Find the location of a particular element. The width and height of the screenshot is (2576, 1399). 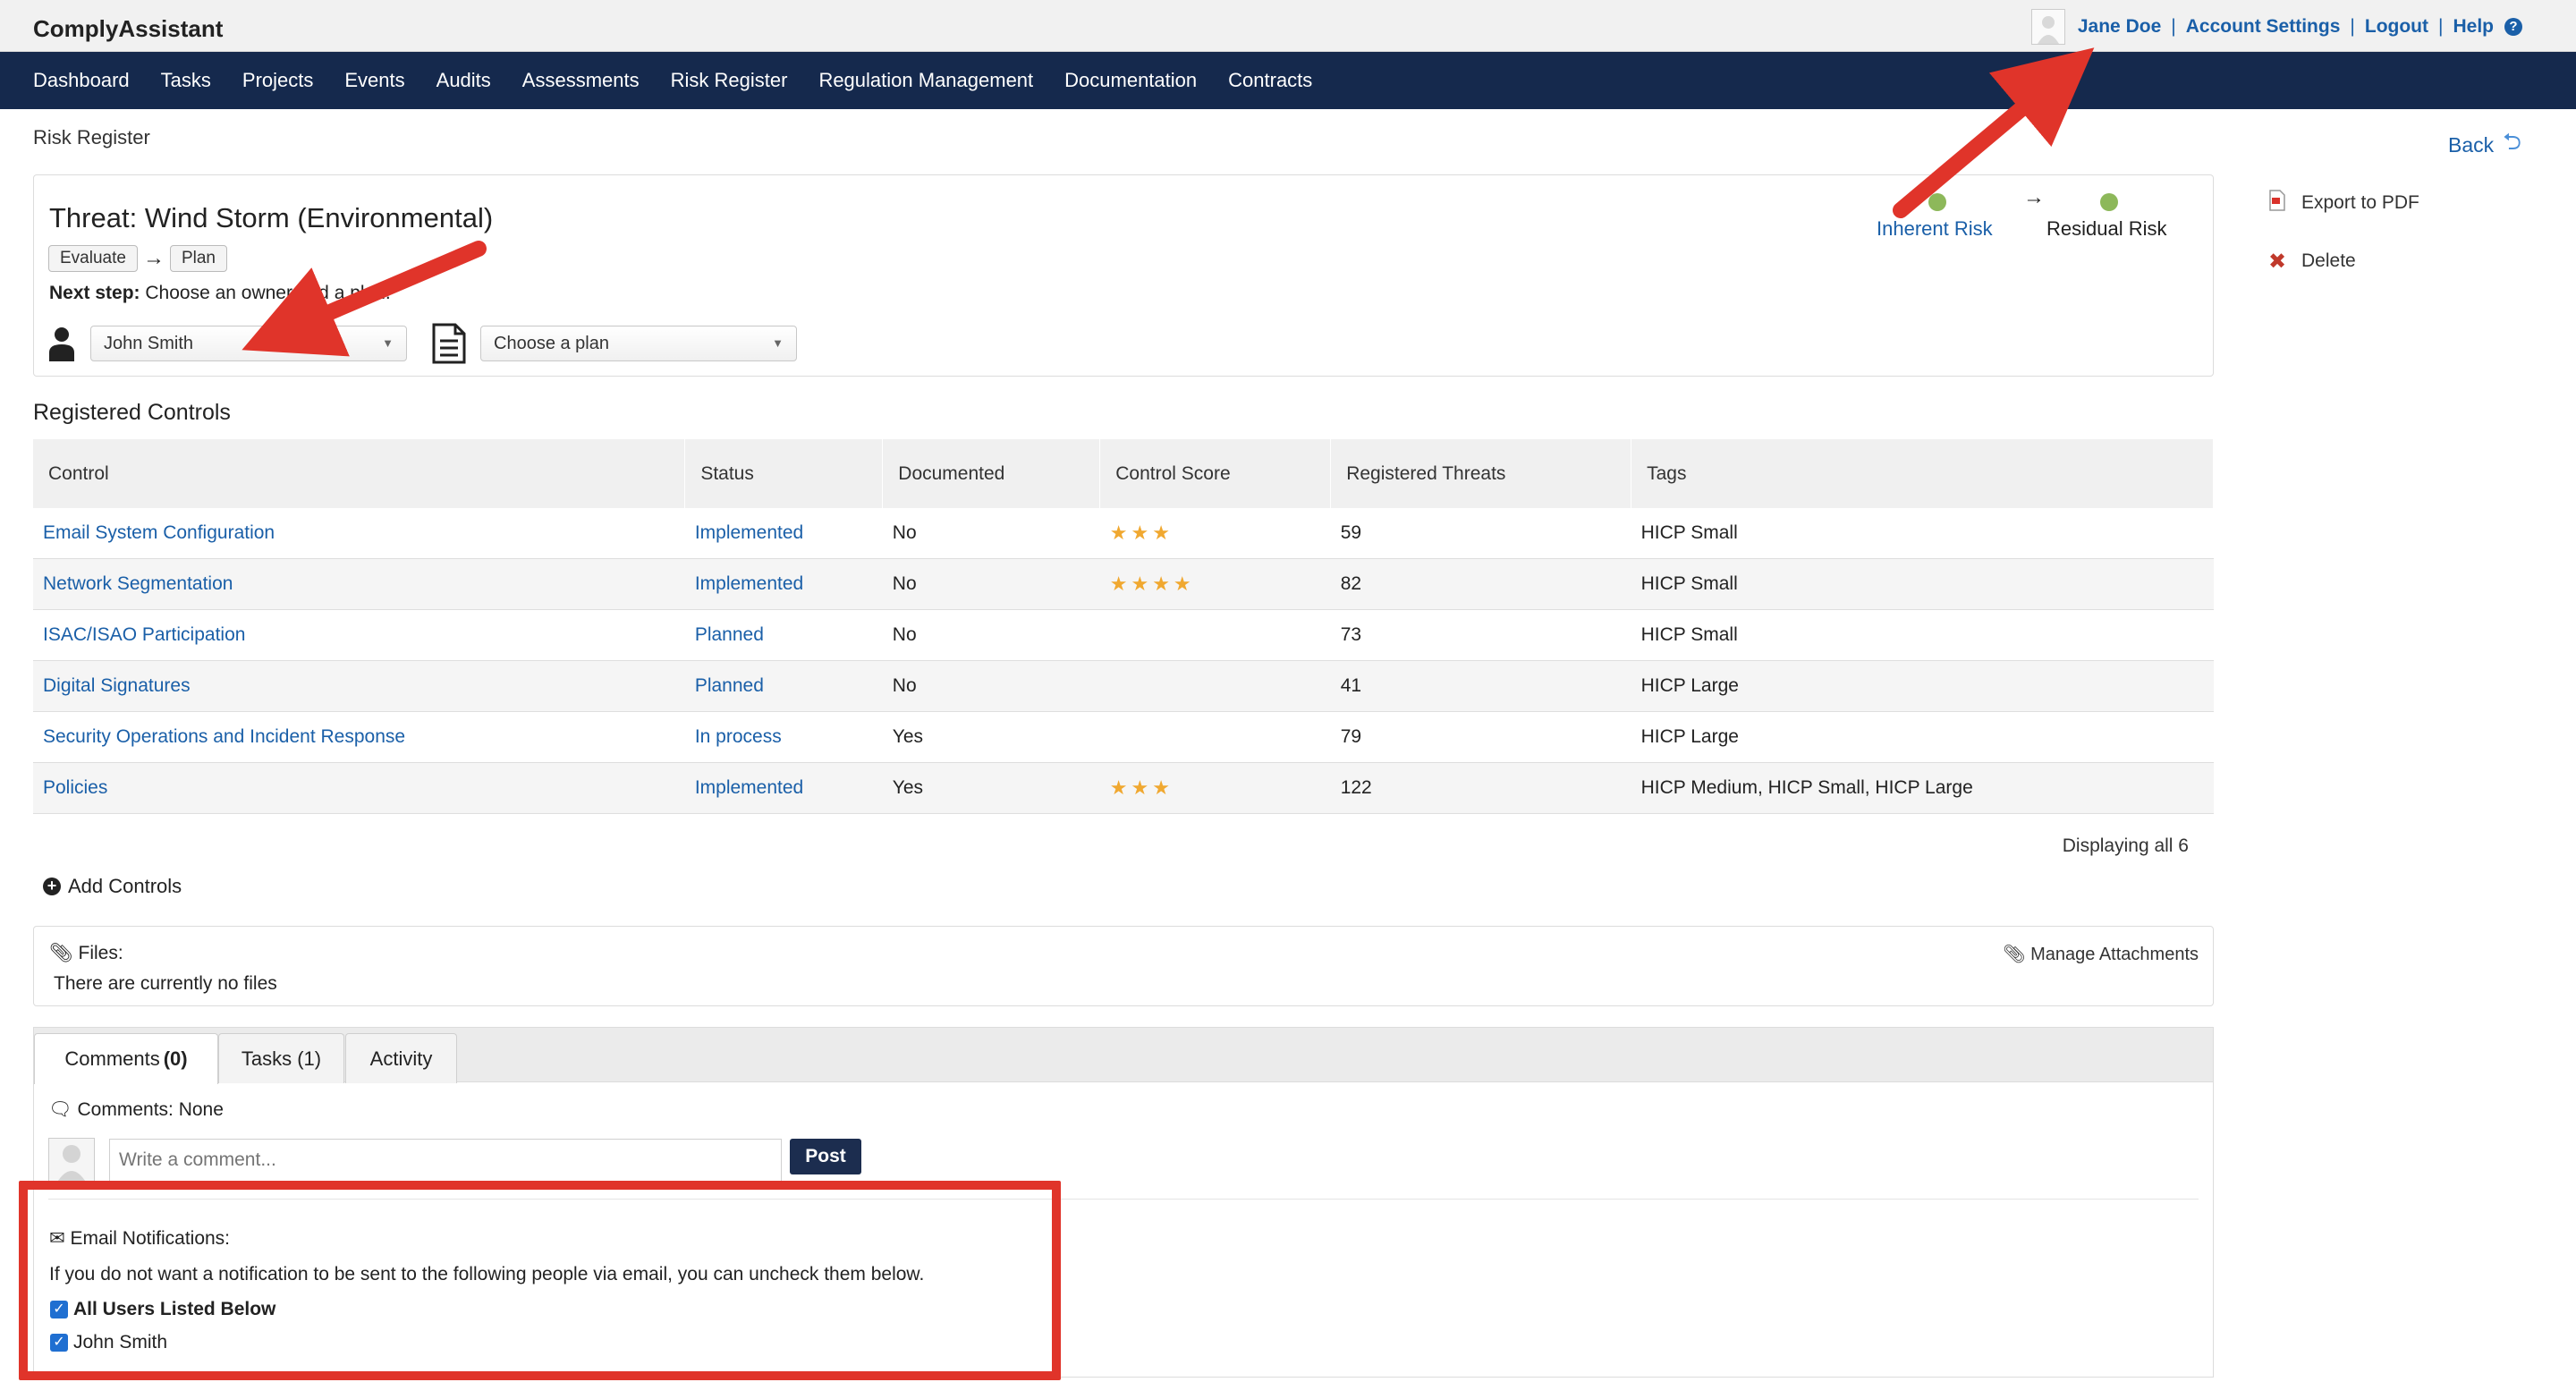

files-label: 📎︎ Files: is located at coordinates (86, 954).